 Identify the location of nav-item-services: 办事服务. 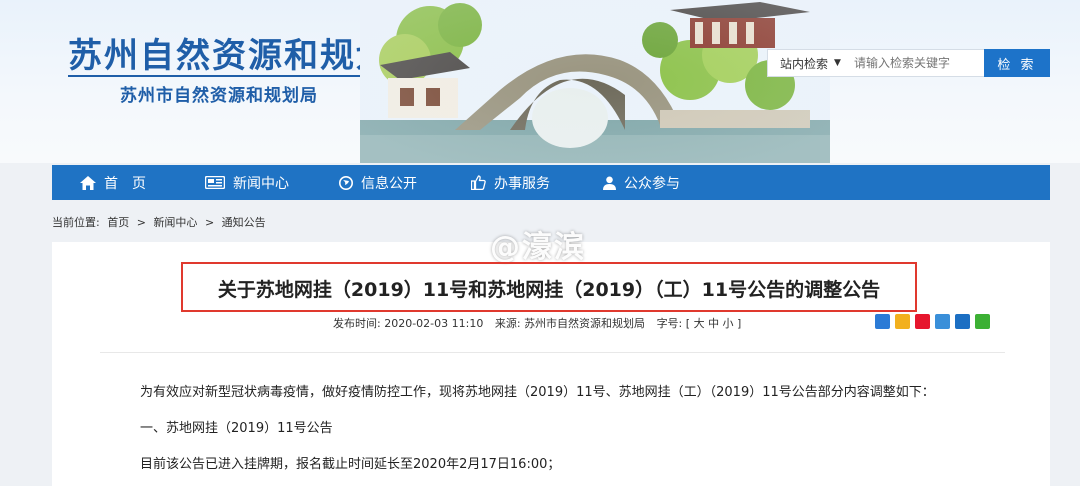
(510, 182).